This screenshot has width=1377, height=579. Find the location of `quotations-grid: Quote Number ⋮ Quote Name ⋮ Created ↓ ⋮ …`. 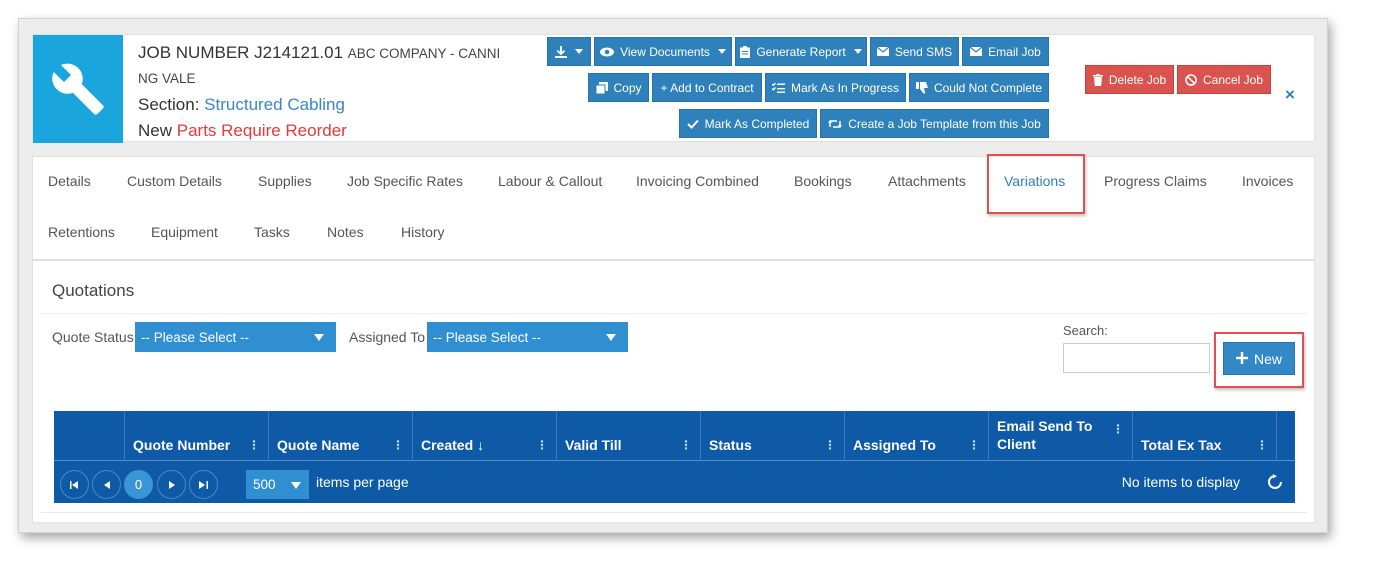

quotations-grid: Quote Number ⋮ Quote Name ⋮ Created ↓ ⋮ … is located at coordinates (674, 457).